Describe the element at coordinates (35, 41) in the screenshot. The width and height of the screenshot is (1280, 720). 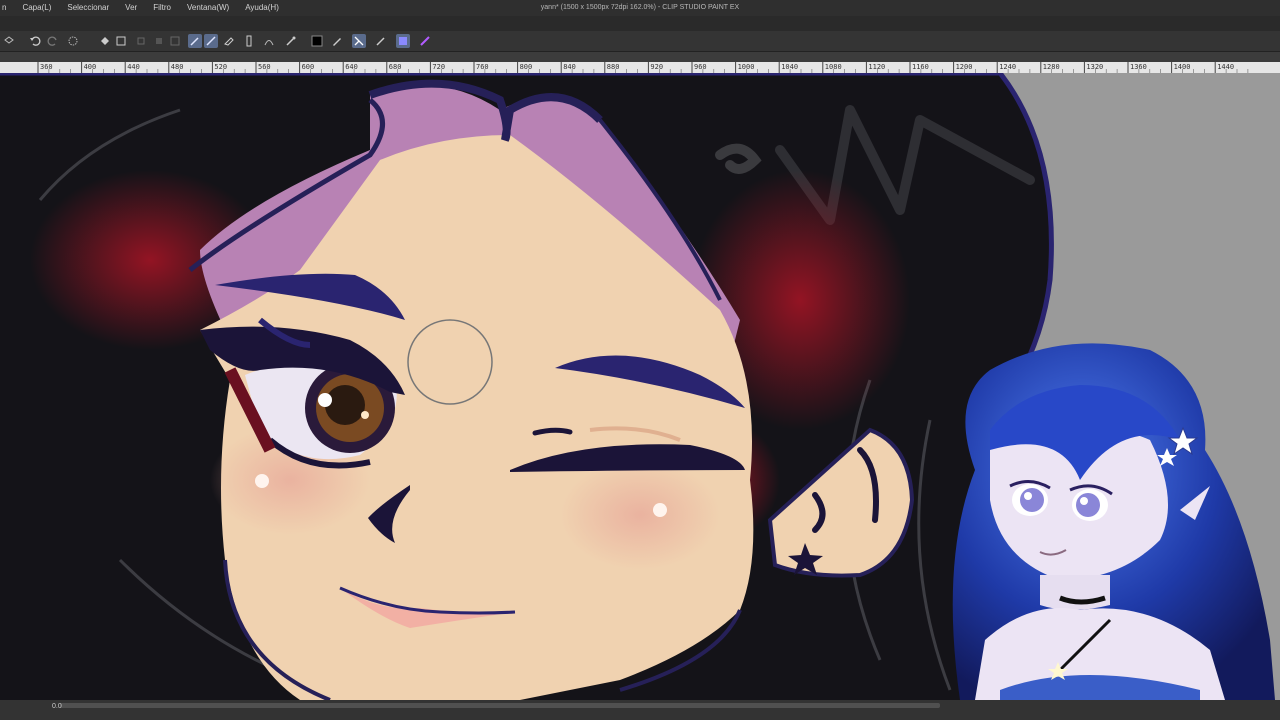
I see `undo-icon` at that location.